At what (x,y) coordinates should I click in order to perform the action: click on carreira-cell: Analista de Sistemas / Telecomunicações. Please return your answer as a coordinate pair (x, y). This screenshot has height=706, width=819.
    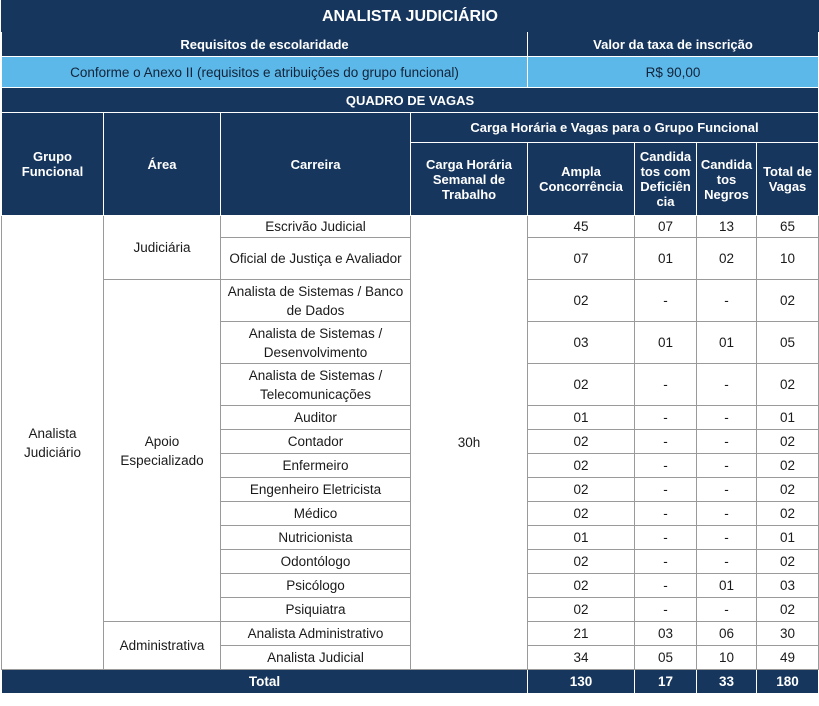
    Looking at the image, I should click on (315, 384).